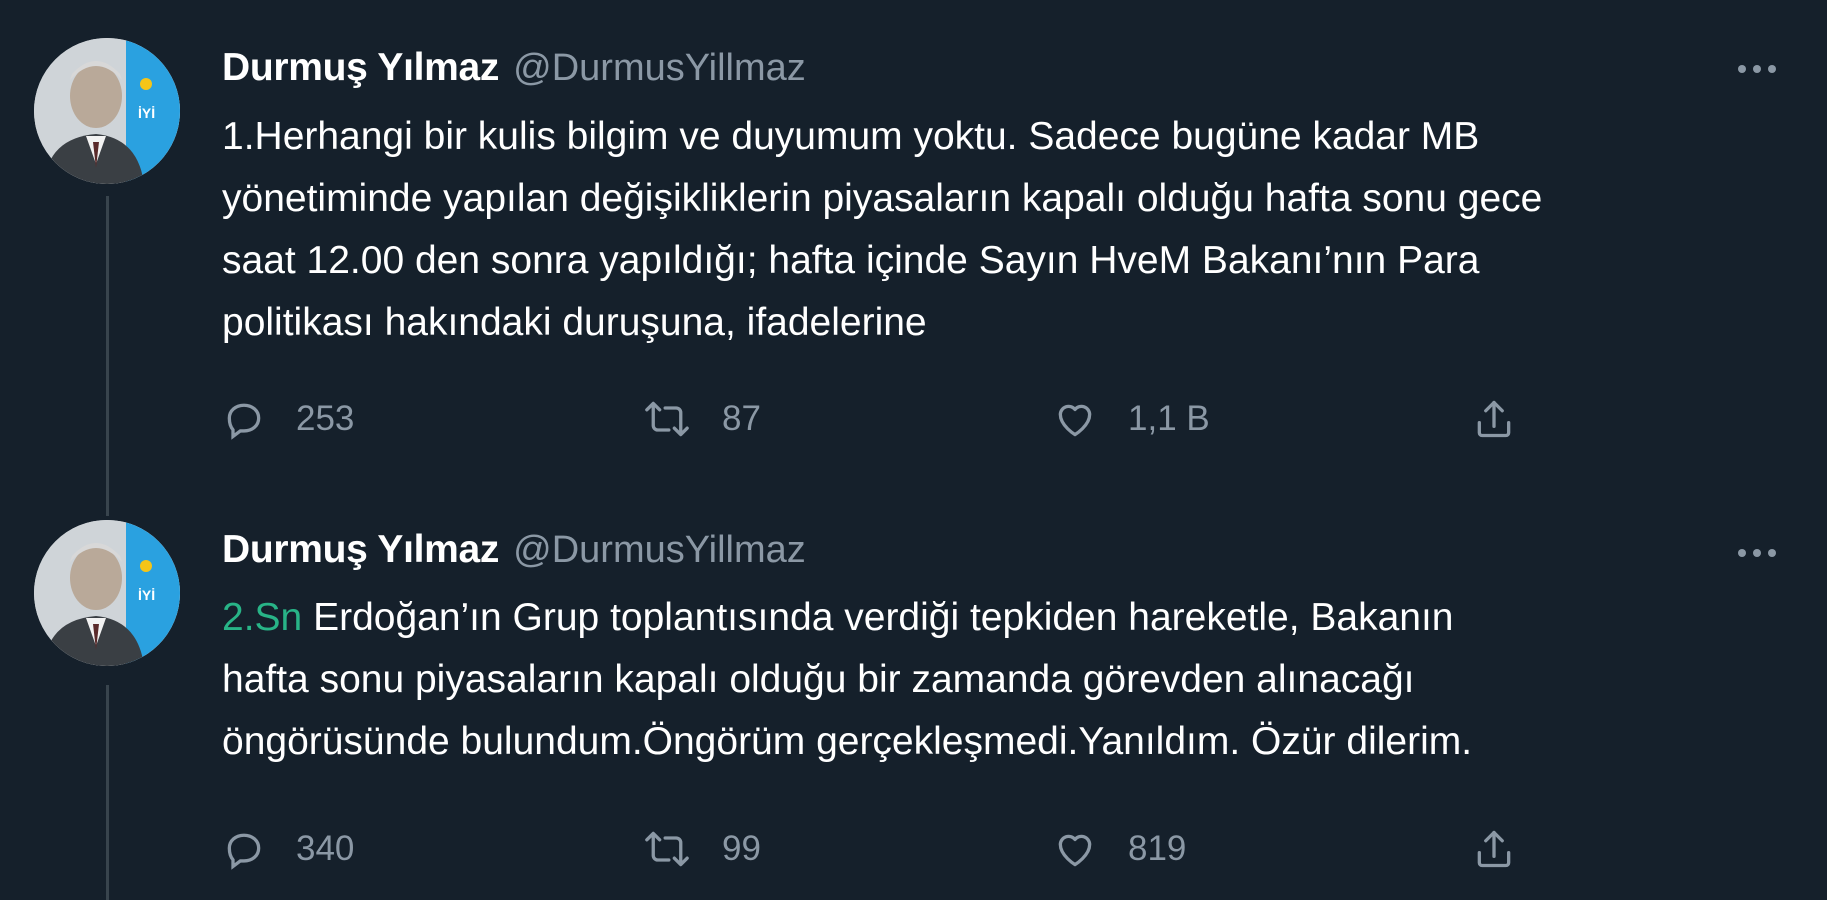 The image size is (1827, 900). What do you see at coordinates (882, 419) in the screenshot?
I see `tweet-actions: 253 87 1,1 B` at bounding box center [882, 419].